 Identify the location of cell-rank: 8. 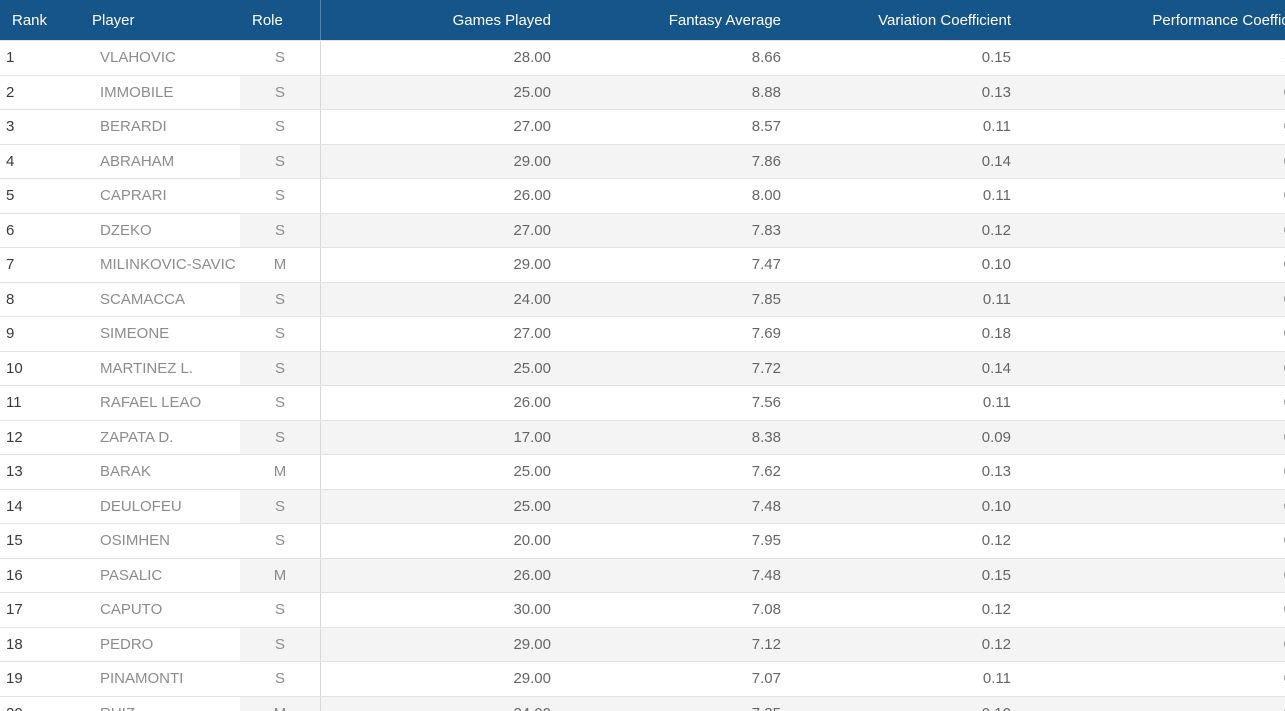
(40, 299).